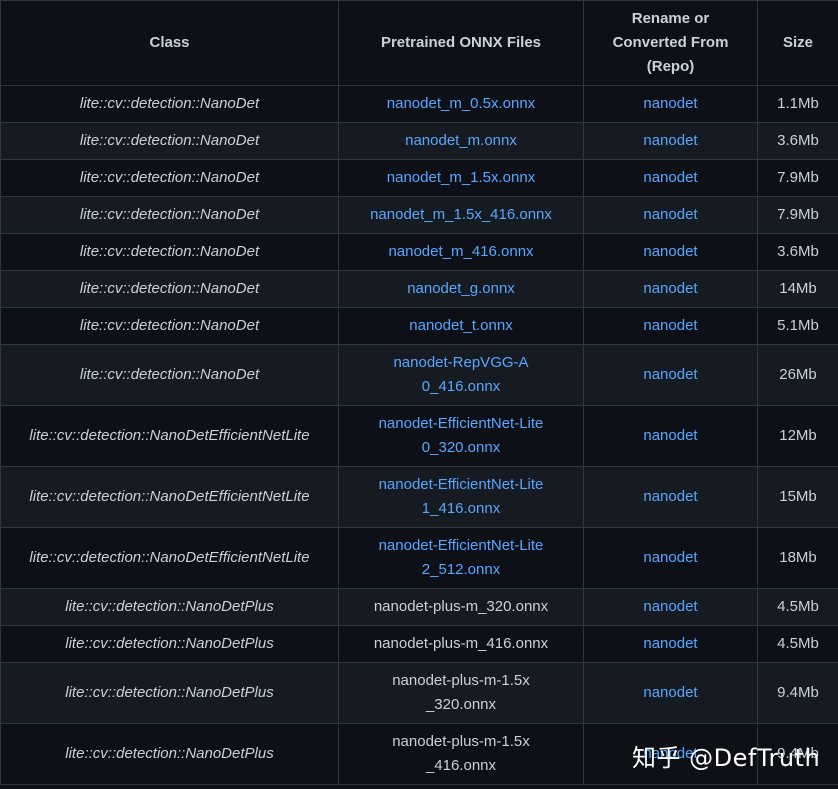 This screenshot has height=789, width=838. I want to click on file-link: nanodet_m_0.5x.onnx, so click(461, 103).